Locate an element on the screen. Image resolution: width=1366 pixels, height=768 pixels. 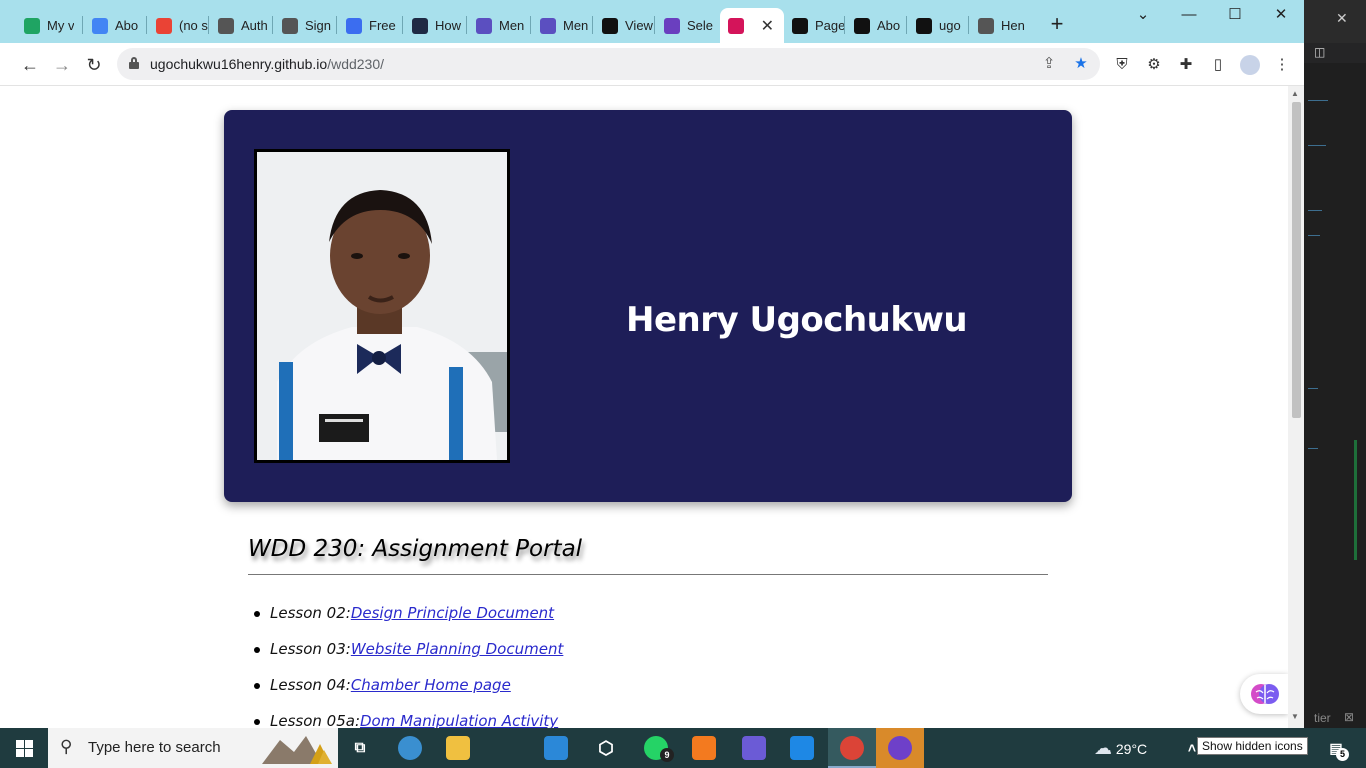
xampp-icon is located at coordinates (704, 748).